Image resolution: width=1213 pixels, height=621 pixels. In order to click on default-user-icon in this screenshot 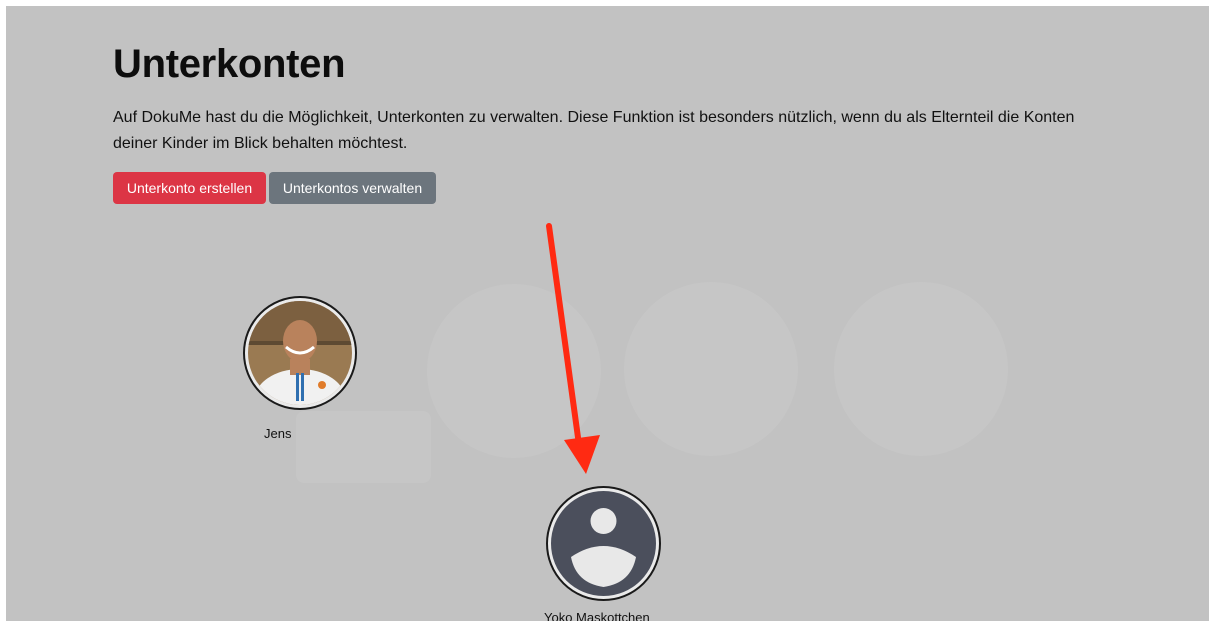, I will do `click(603, 543)`.